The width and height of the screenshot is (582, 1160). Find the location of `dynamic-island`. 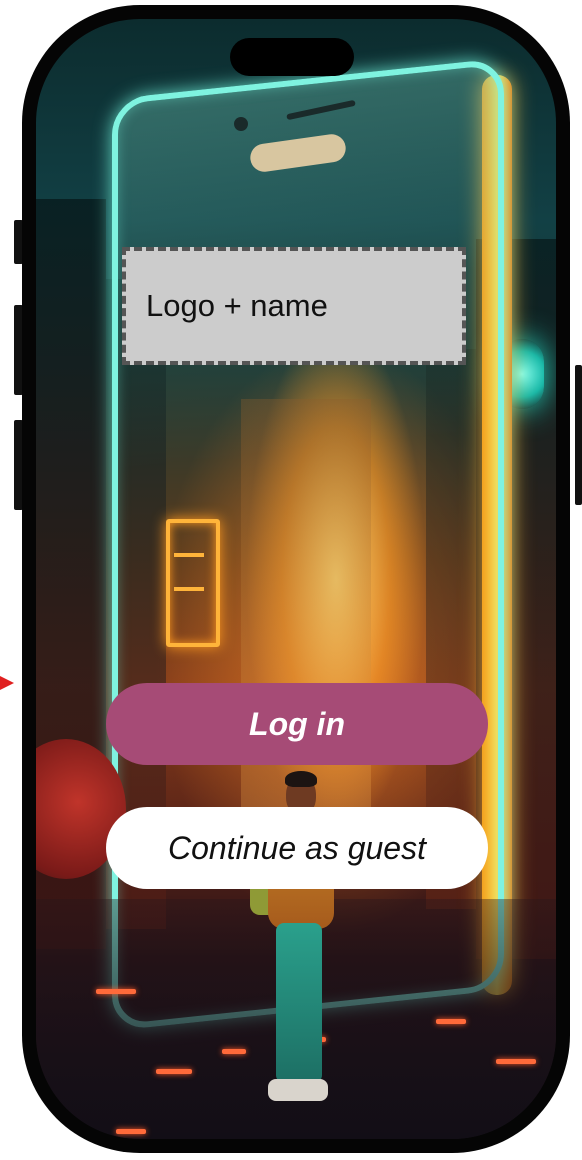

dynamic-island is located at coordinates (292, 57).